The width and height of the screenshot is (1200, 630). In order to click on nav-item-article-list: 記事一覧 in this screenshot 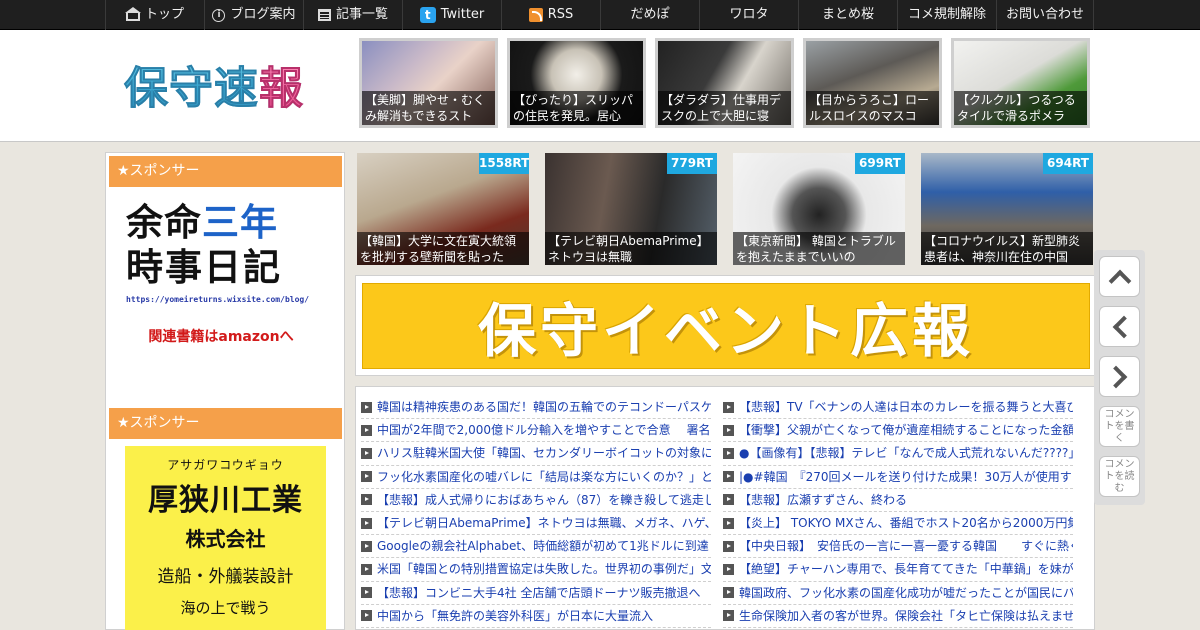, I will do `click(352, 15)`.